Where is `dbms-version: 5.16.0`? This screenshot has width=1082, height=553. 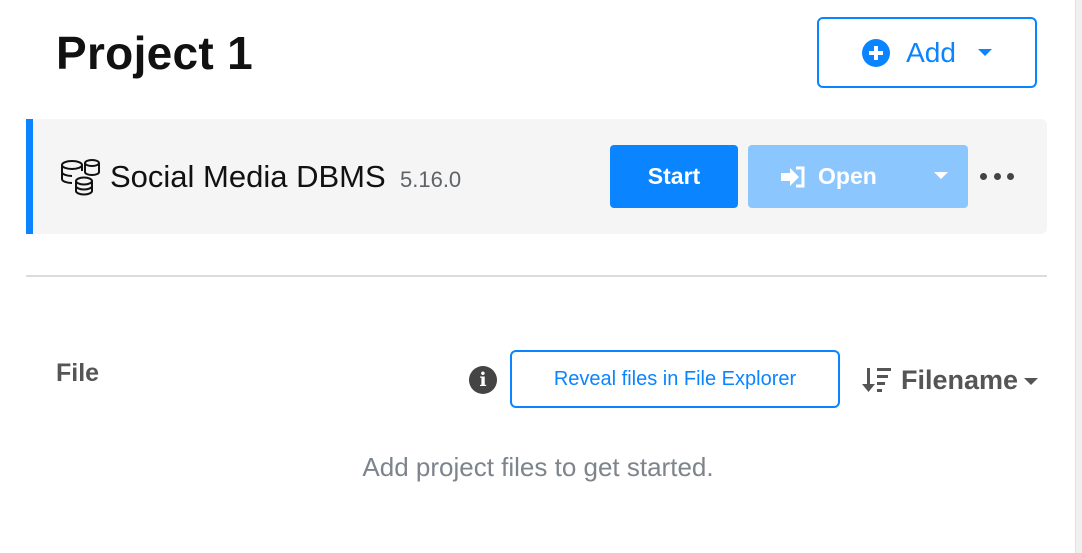
dbms-version: 5.16.0 is located at coordinates (431, 179).